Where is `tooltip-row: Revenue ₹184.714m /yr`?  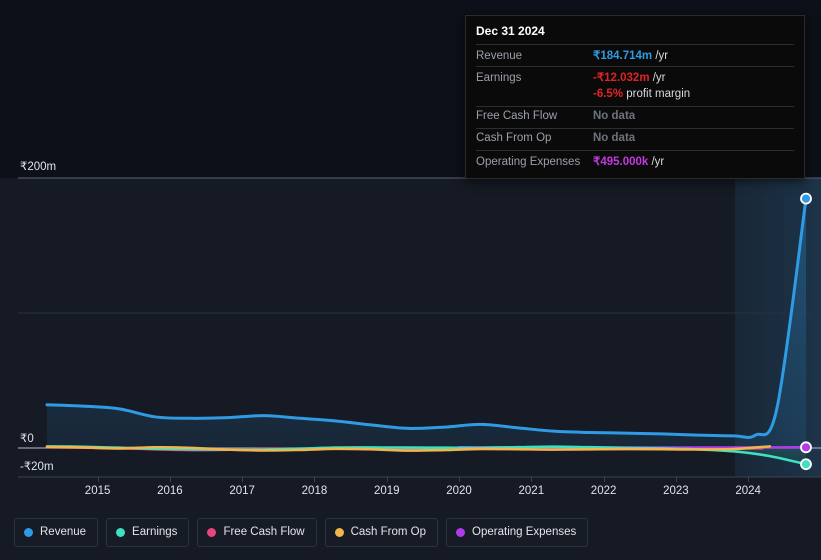 tooltip-row: Revenue ₹184.714m /yr is located at coordinates (635, 55).